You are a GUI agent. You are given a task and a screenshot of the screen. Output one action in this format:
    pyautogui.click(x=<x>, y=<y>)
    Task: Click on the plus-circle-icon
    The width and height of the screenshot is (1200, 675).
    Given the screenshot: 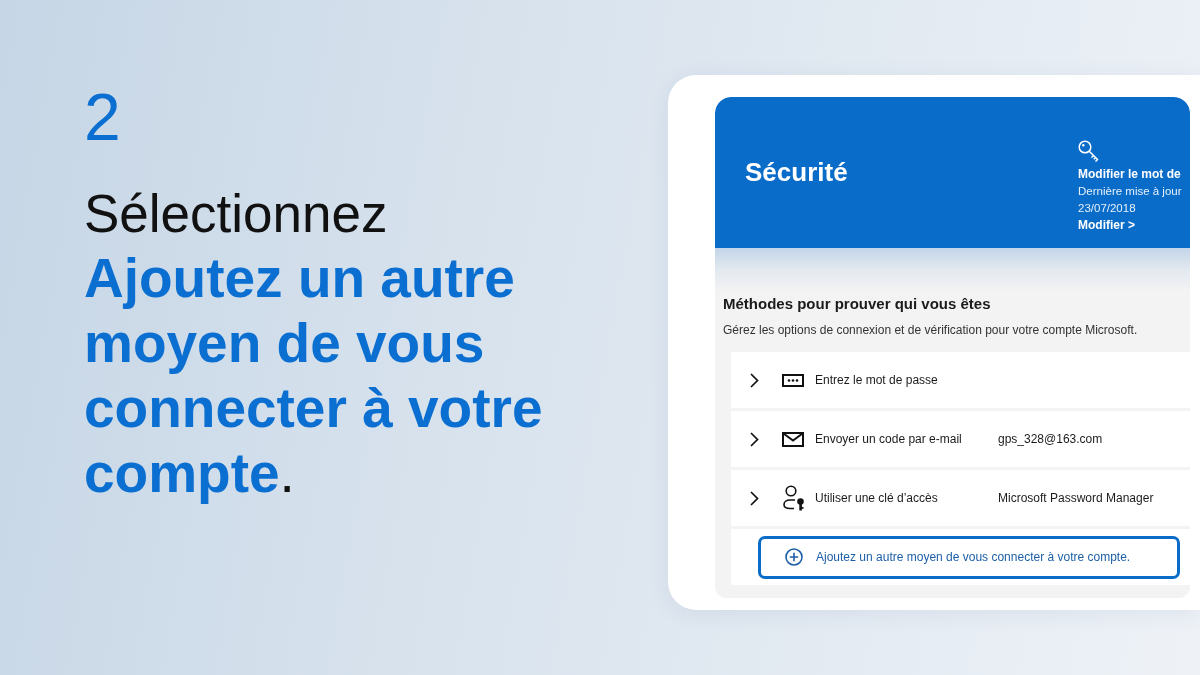 What is the action you would take?
    pyautogui.click(x=794, y=557)
    